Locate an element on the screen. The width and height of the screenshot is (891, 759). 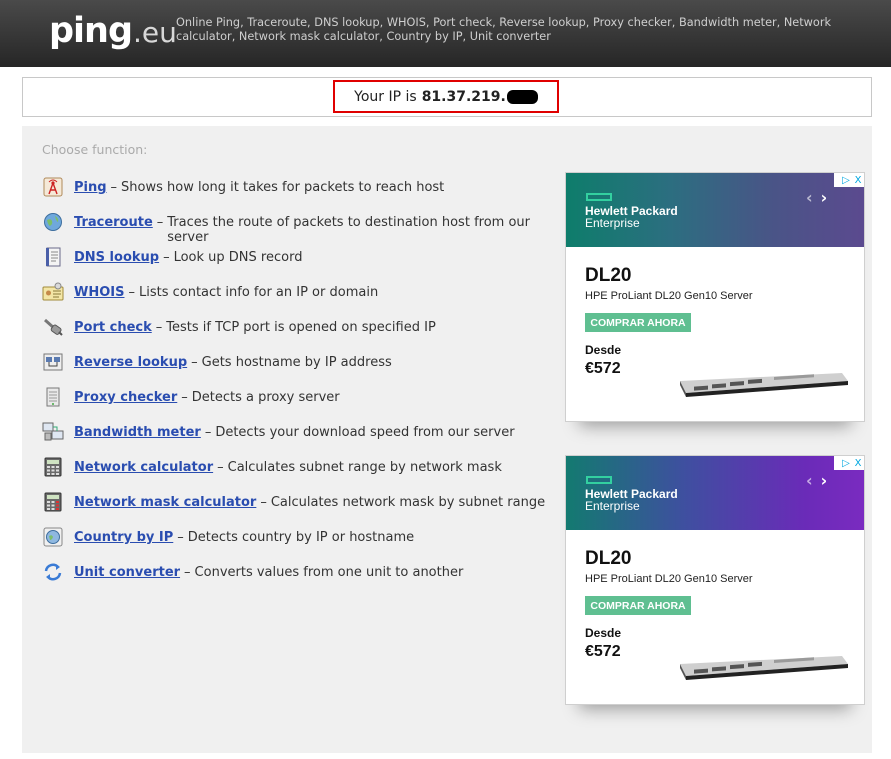
function-item-proxy-checker: Proxy checker – Detects a proxy server is located at coordinates (297, 406).